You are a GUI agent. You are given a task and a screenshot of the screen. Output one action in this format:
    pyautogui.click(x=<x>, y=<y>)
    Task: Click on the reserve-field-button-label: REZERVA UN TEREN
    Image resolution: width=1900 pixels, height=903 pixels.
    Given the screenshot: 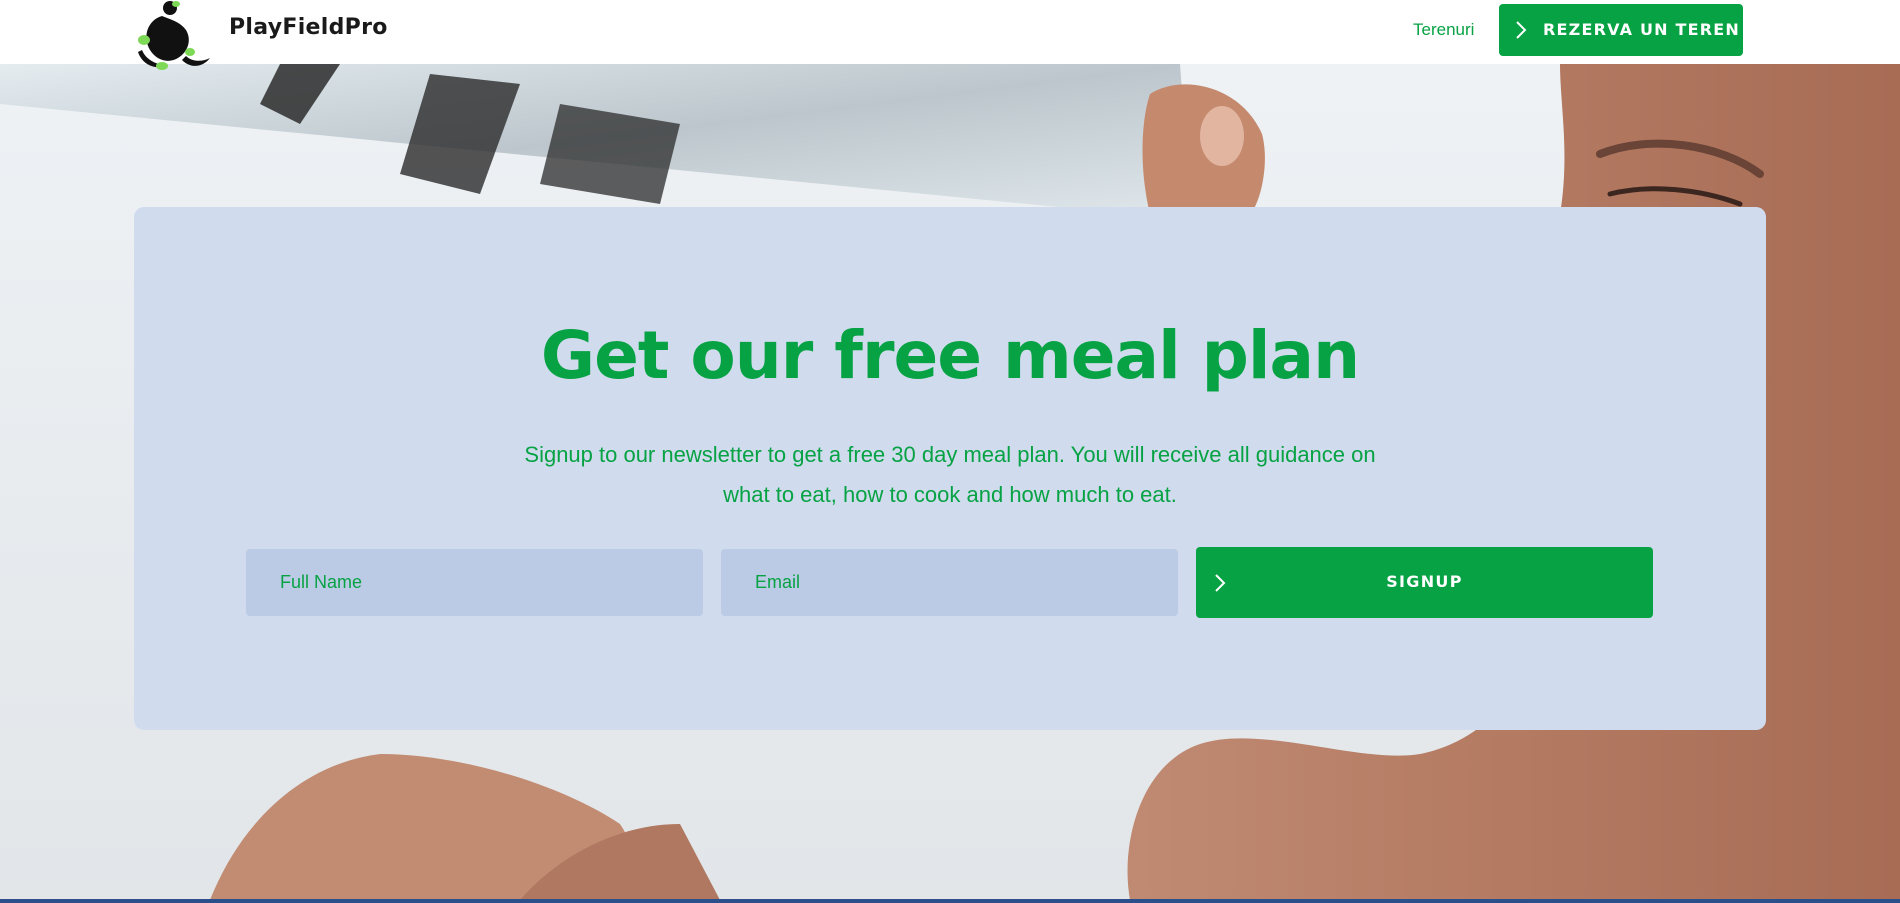 What is the action you would take?
    pyautogui.click(x=1641, y=29)
    